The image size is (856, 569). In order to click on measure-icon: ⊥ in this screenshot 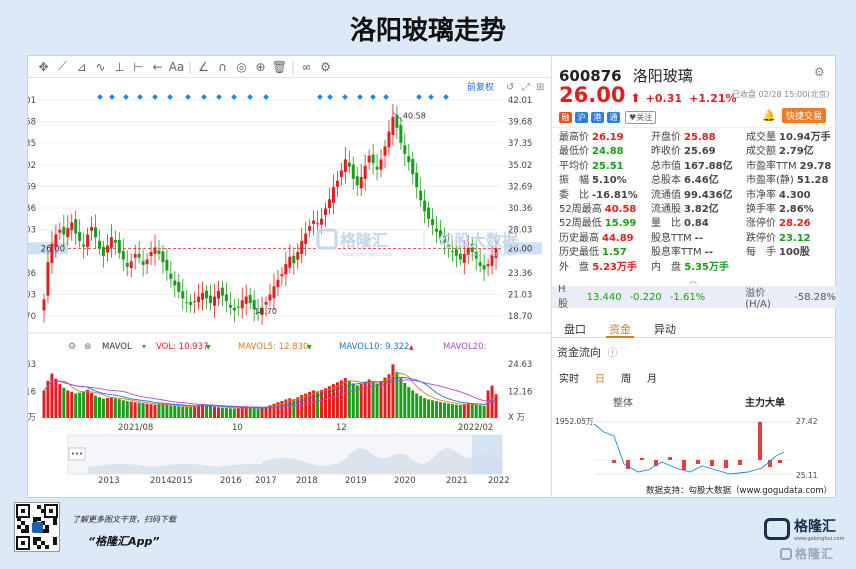, I will do `click(119, 67)`.